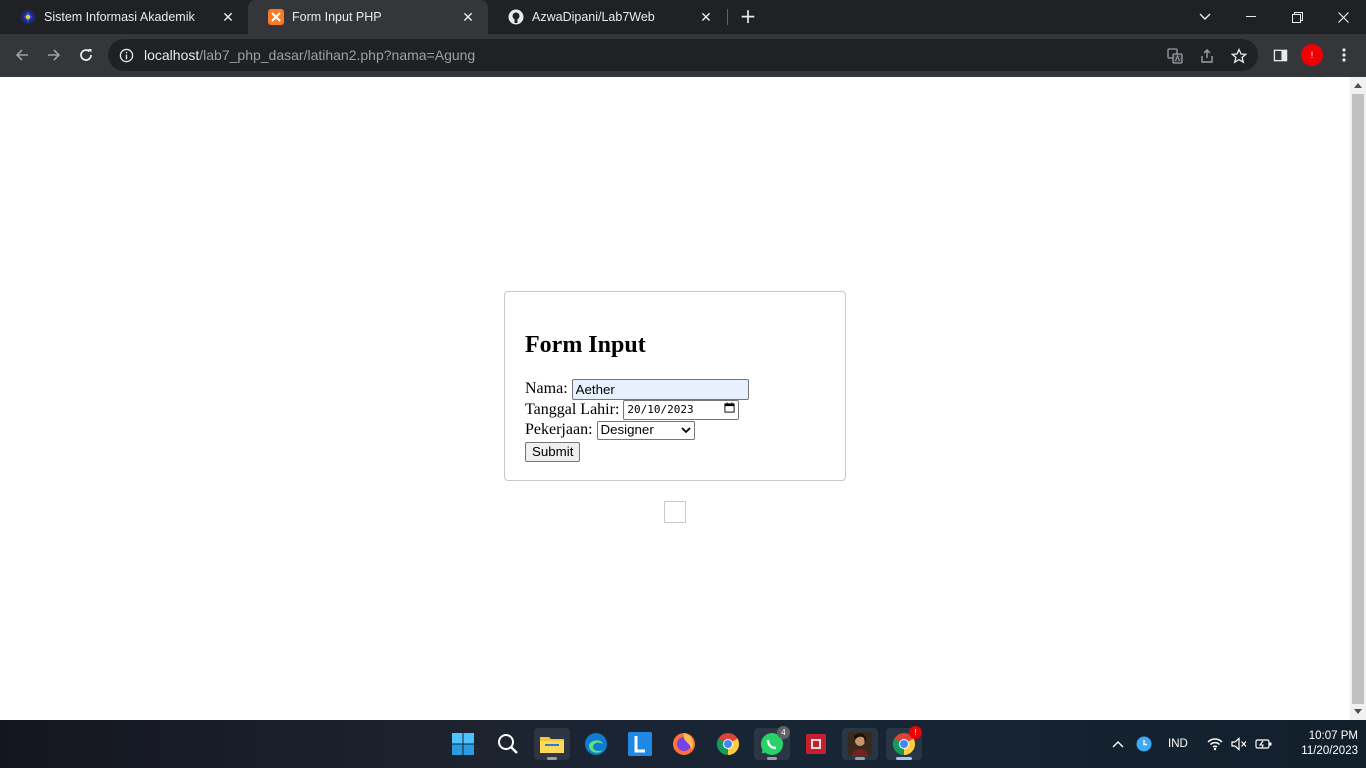 The width and height of the screenshot is (1366, 768). I want to click on chrome-profile-icon: !, so click(904, 743).